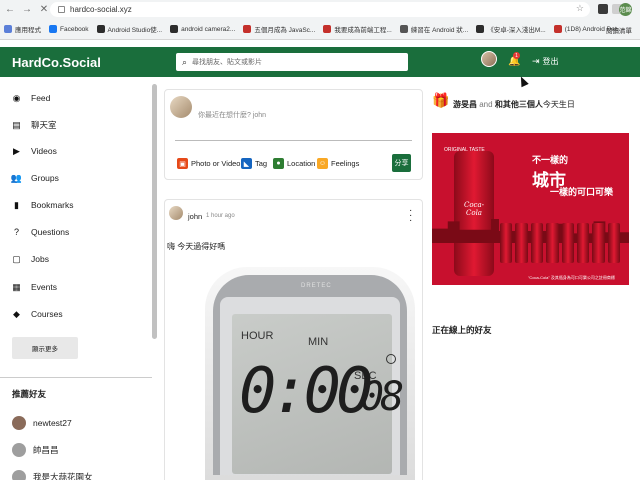  Describe the element at coordinates (301, 163) in the screenshot. I see `composer-action-label: Location` at that location.